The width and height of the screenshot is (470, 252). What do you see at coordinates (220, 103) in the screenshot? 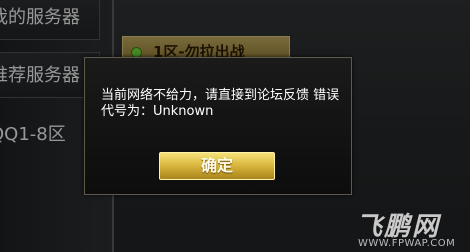
I see `error-message: 当前网络不给力，请直接到论坛反馈 错误代号为：Unknown` at bounding box center [220, 103].